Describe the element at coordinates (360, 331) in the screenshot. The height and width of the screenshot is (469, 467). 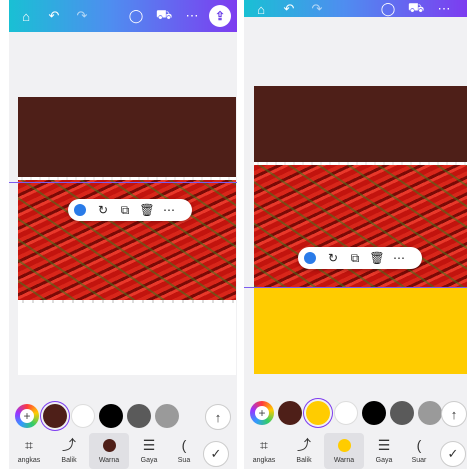
I see `yellow-block` at that location.